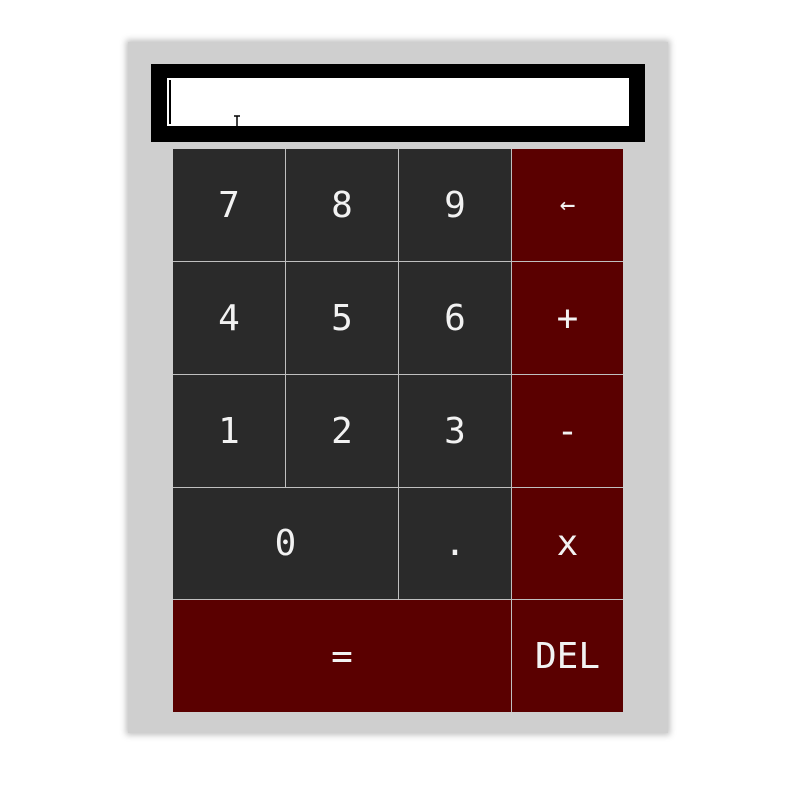  I want to click on key-4: 4, so click(229, 318).